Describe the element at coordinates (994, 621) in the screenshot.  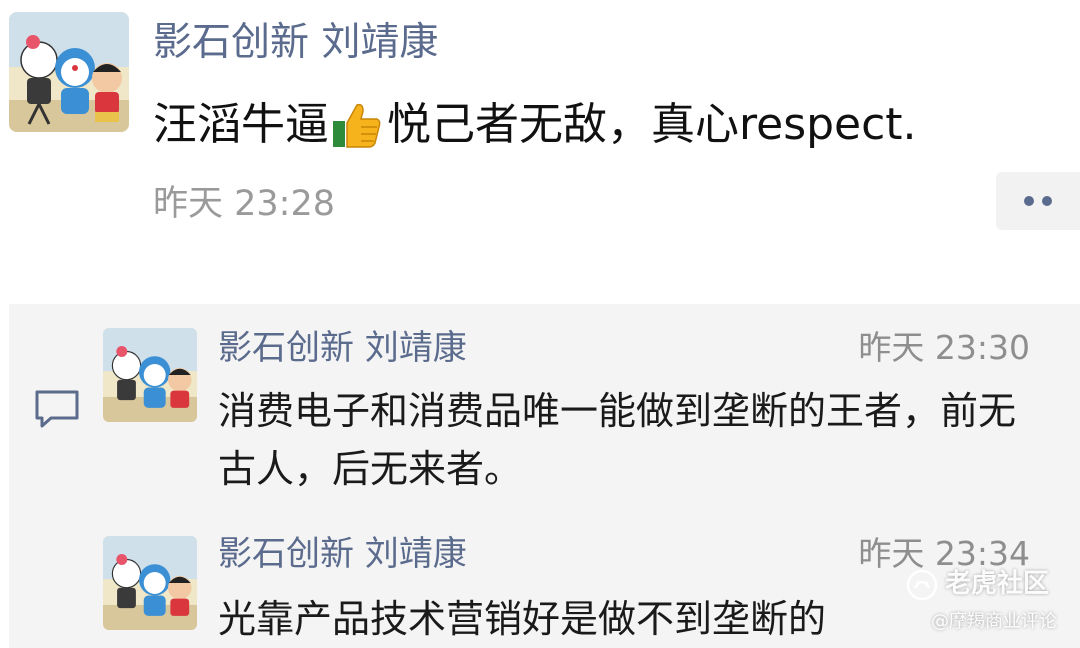
I see `watermark-source: @摩羯商业评论` at that location.